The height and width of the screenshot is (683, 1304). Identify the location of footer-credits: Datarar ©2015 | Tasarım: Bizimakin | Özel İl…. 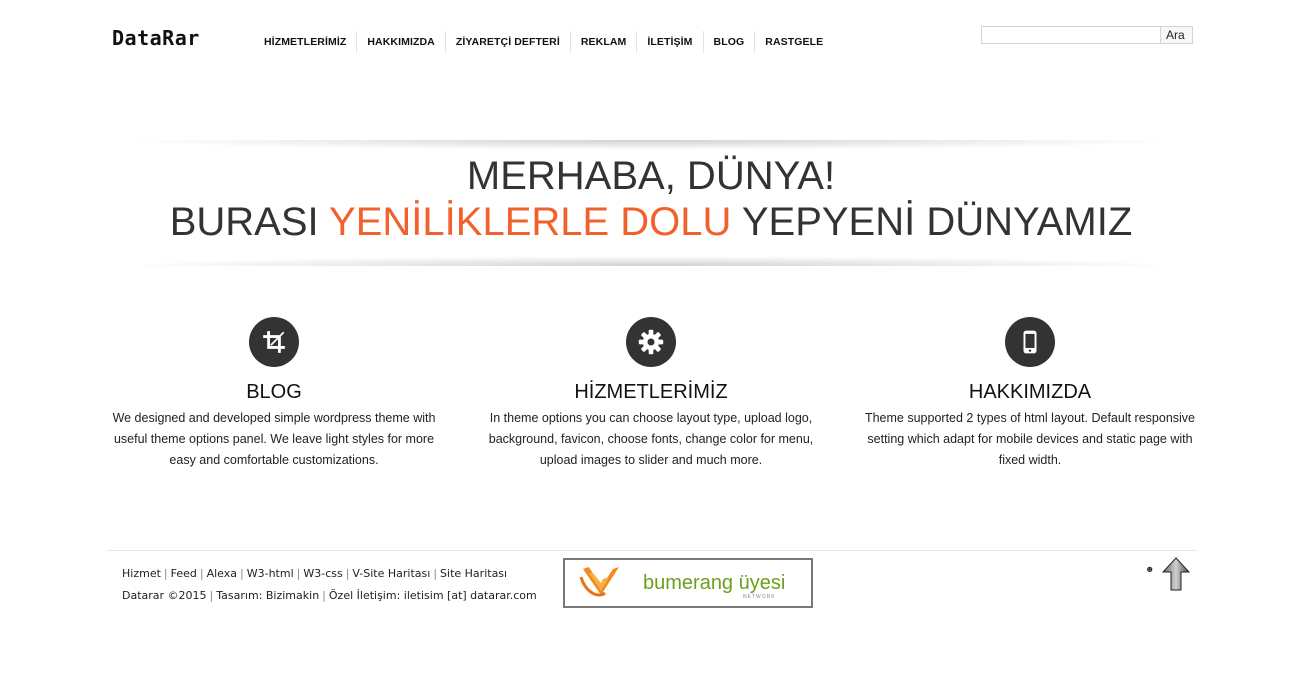
(329, 595).